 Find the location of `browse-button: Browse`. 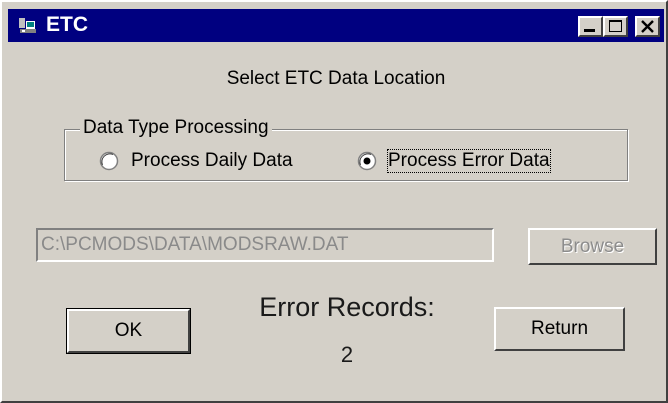

browse-button: Browse is located at coordinates (592, 246).